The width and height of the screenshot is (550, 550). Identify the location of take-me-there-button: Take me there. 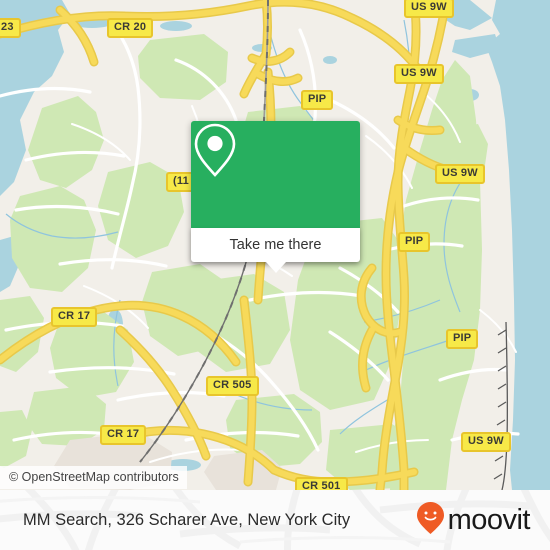
(275, 245).